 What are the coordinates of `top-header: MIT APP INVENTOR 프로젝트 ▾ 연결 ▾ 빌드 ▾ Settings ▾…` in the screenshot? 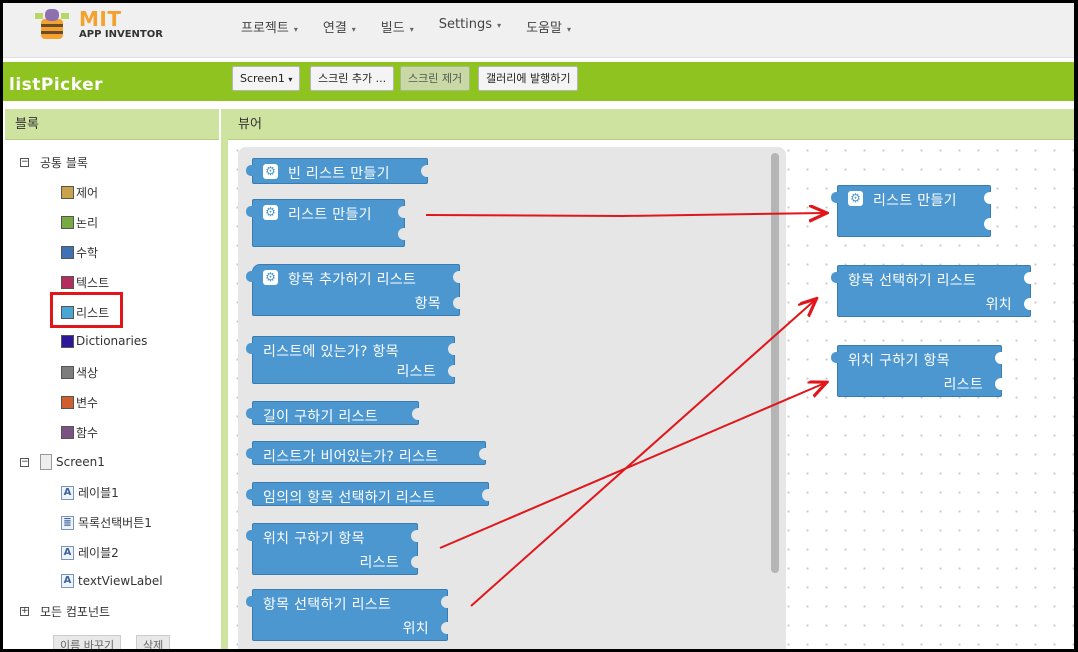 It's located at (538, 30).